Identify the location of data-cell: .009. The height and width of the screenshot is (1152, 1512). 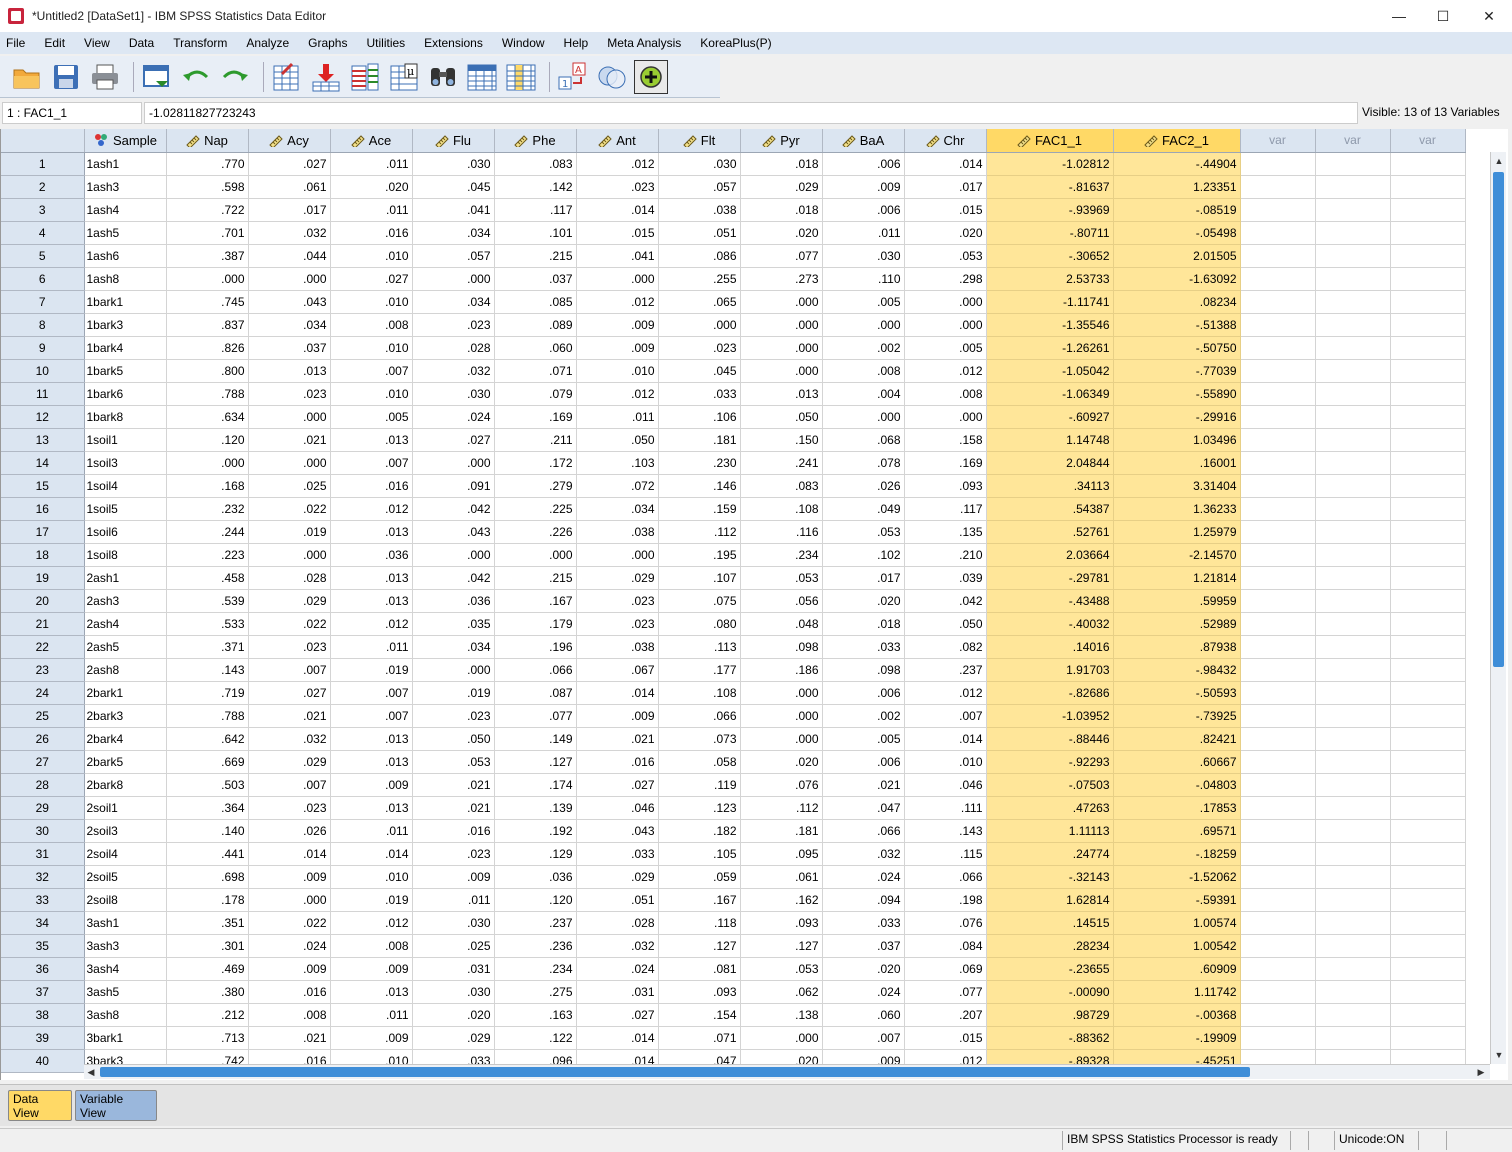
(453, 877).